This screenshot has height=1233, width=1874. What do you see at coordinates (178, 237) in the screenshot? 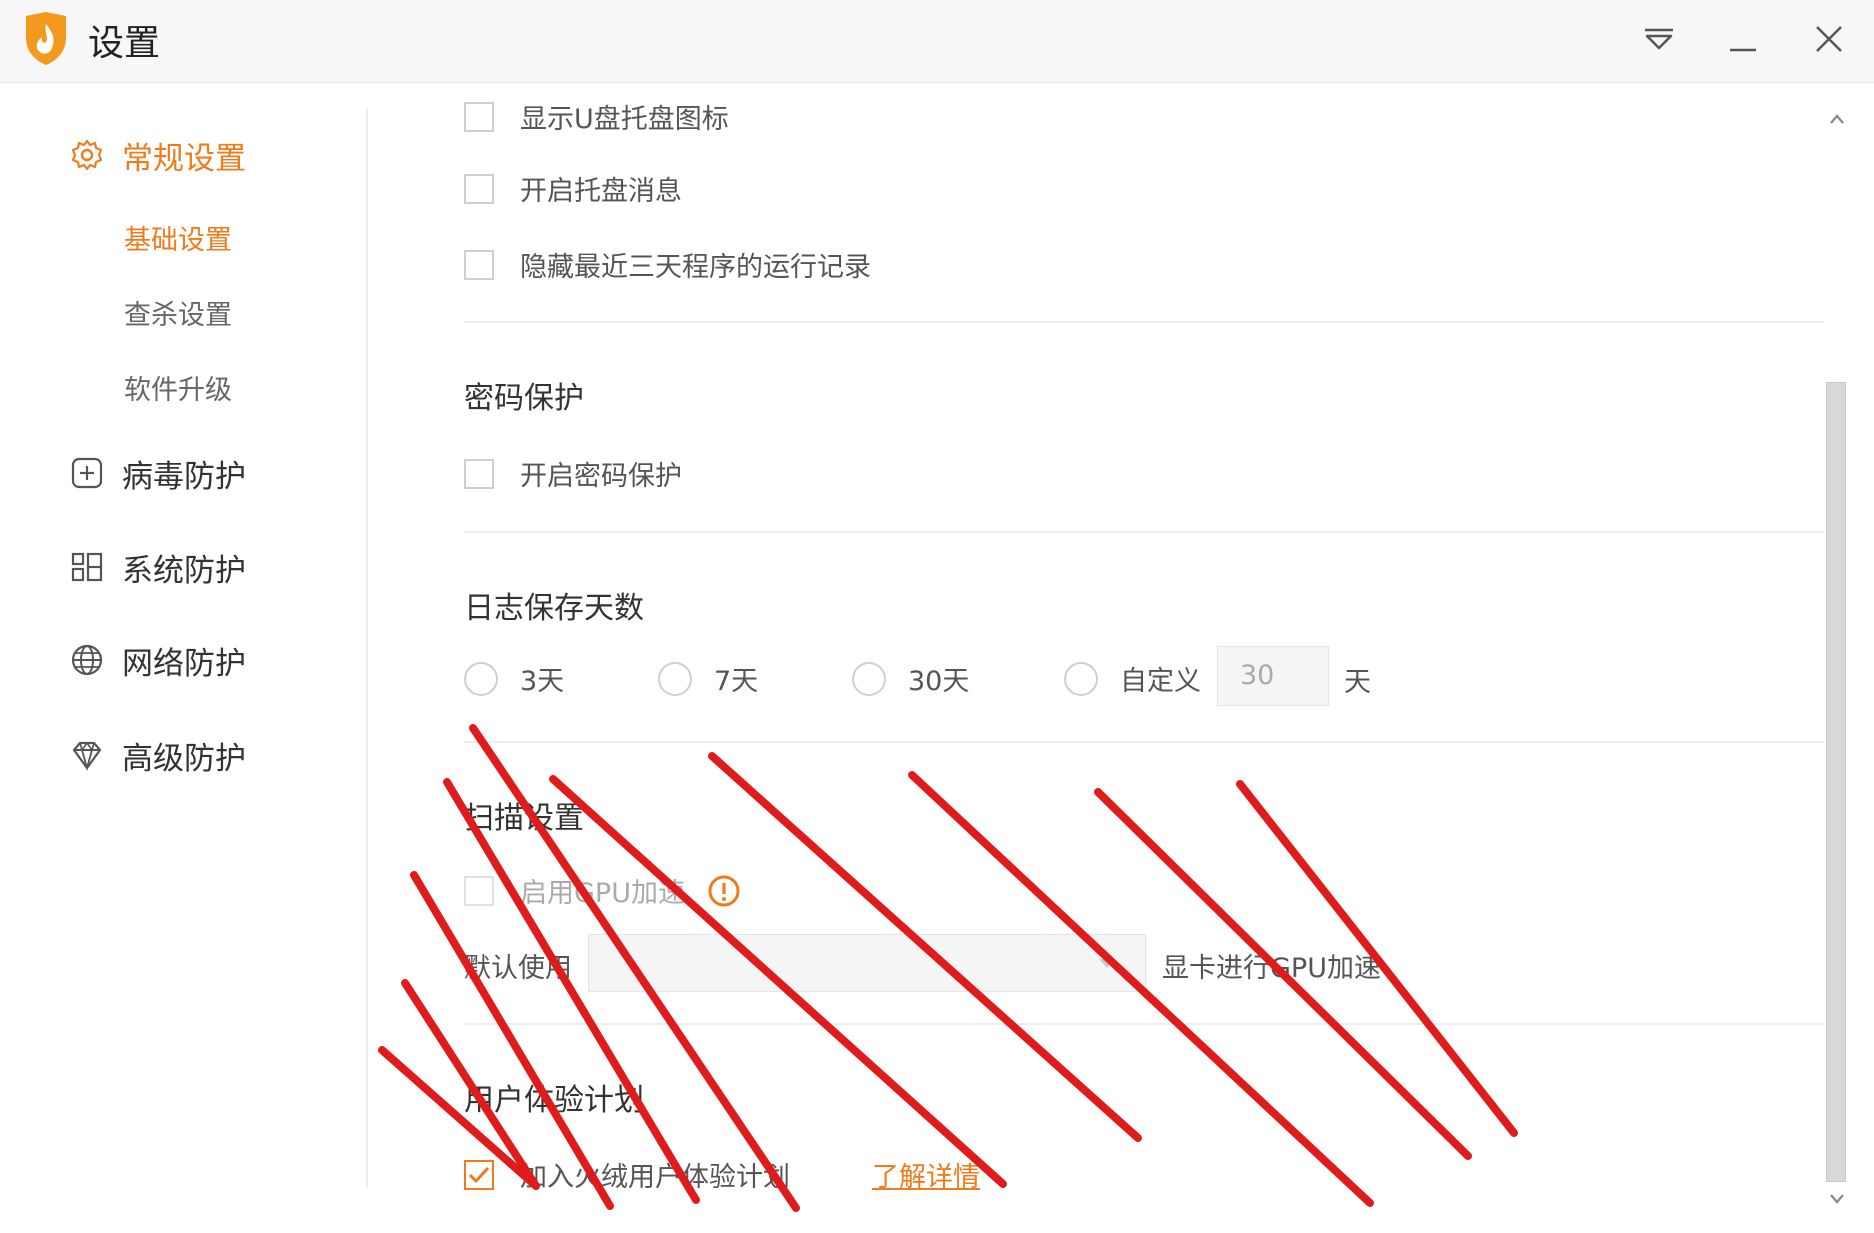
I see `sidebar-sub-basic: 基础设置` at bounding box center [178, 237].